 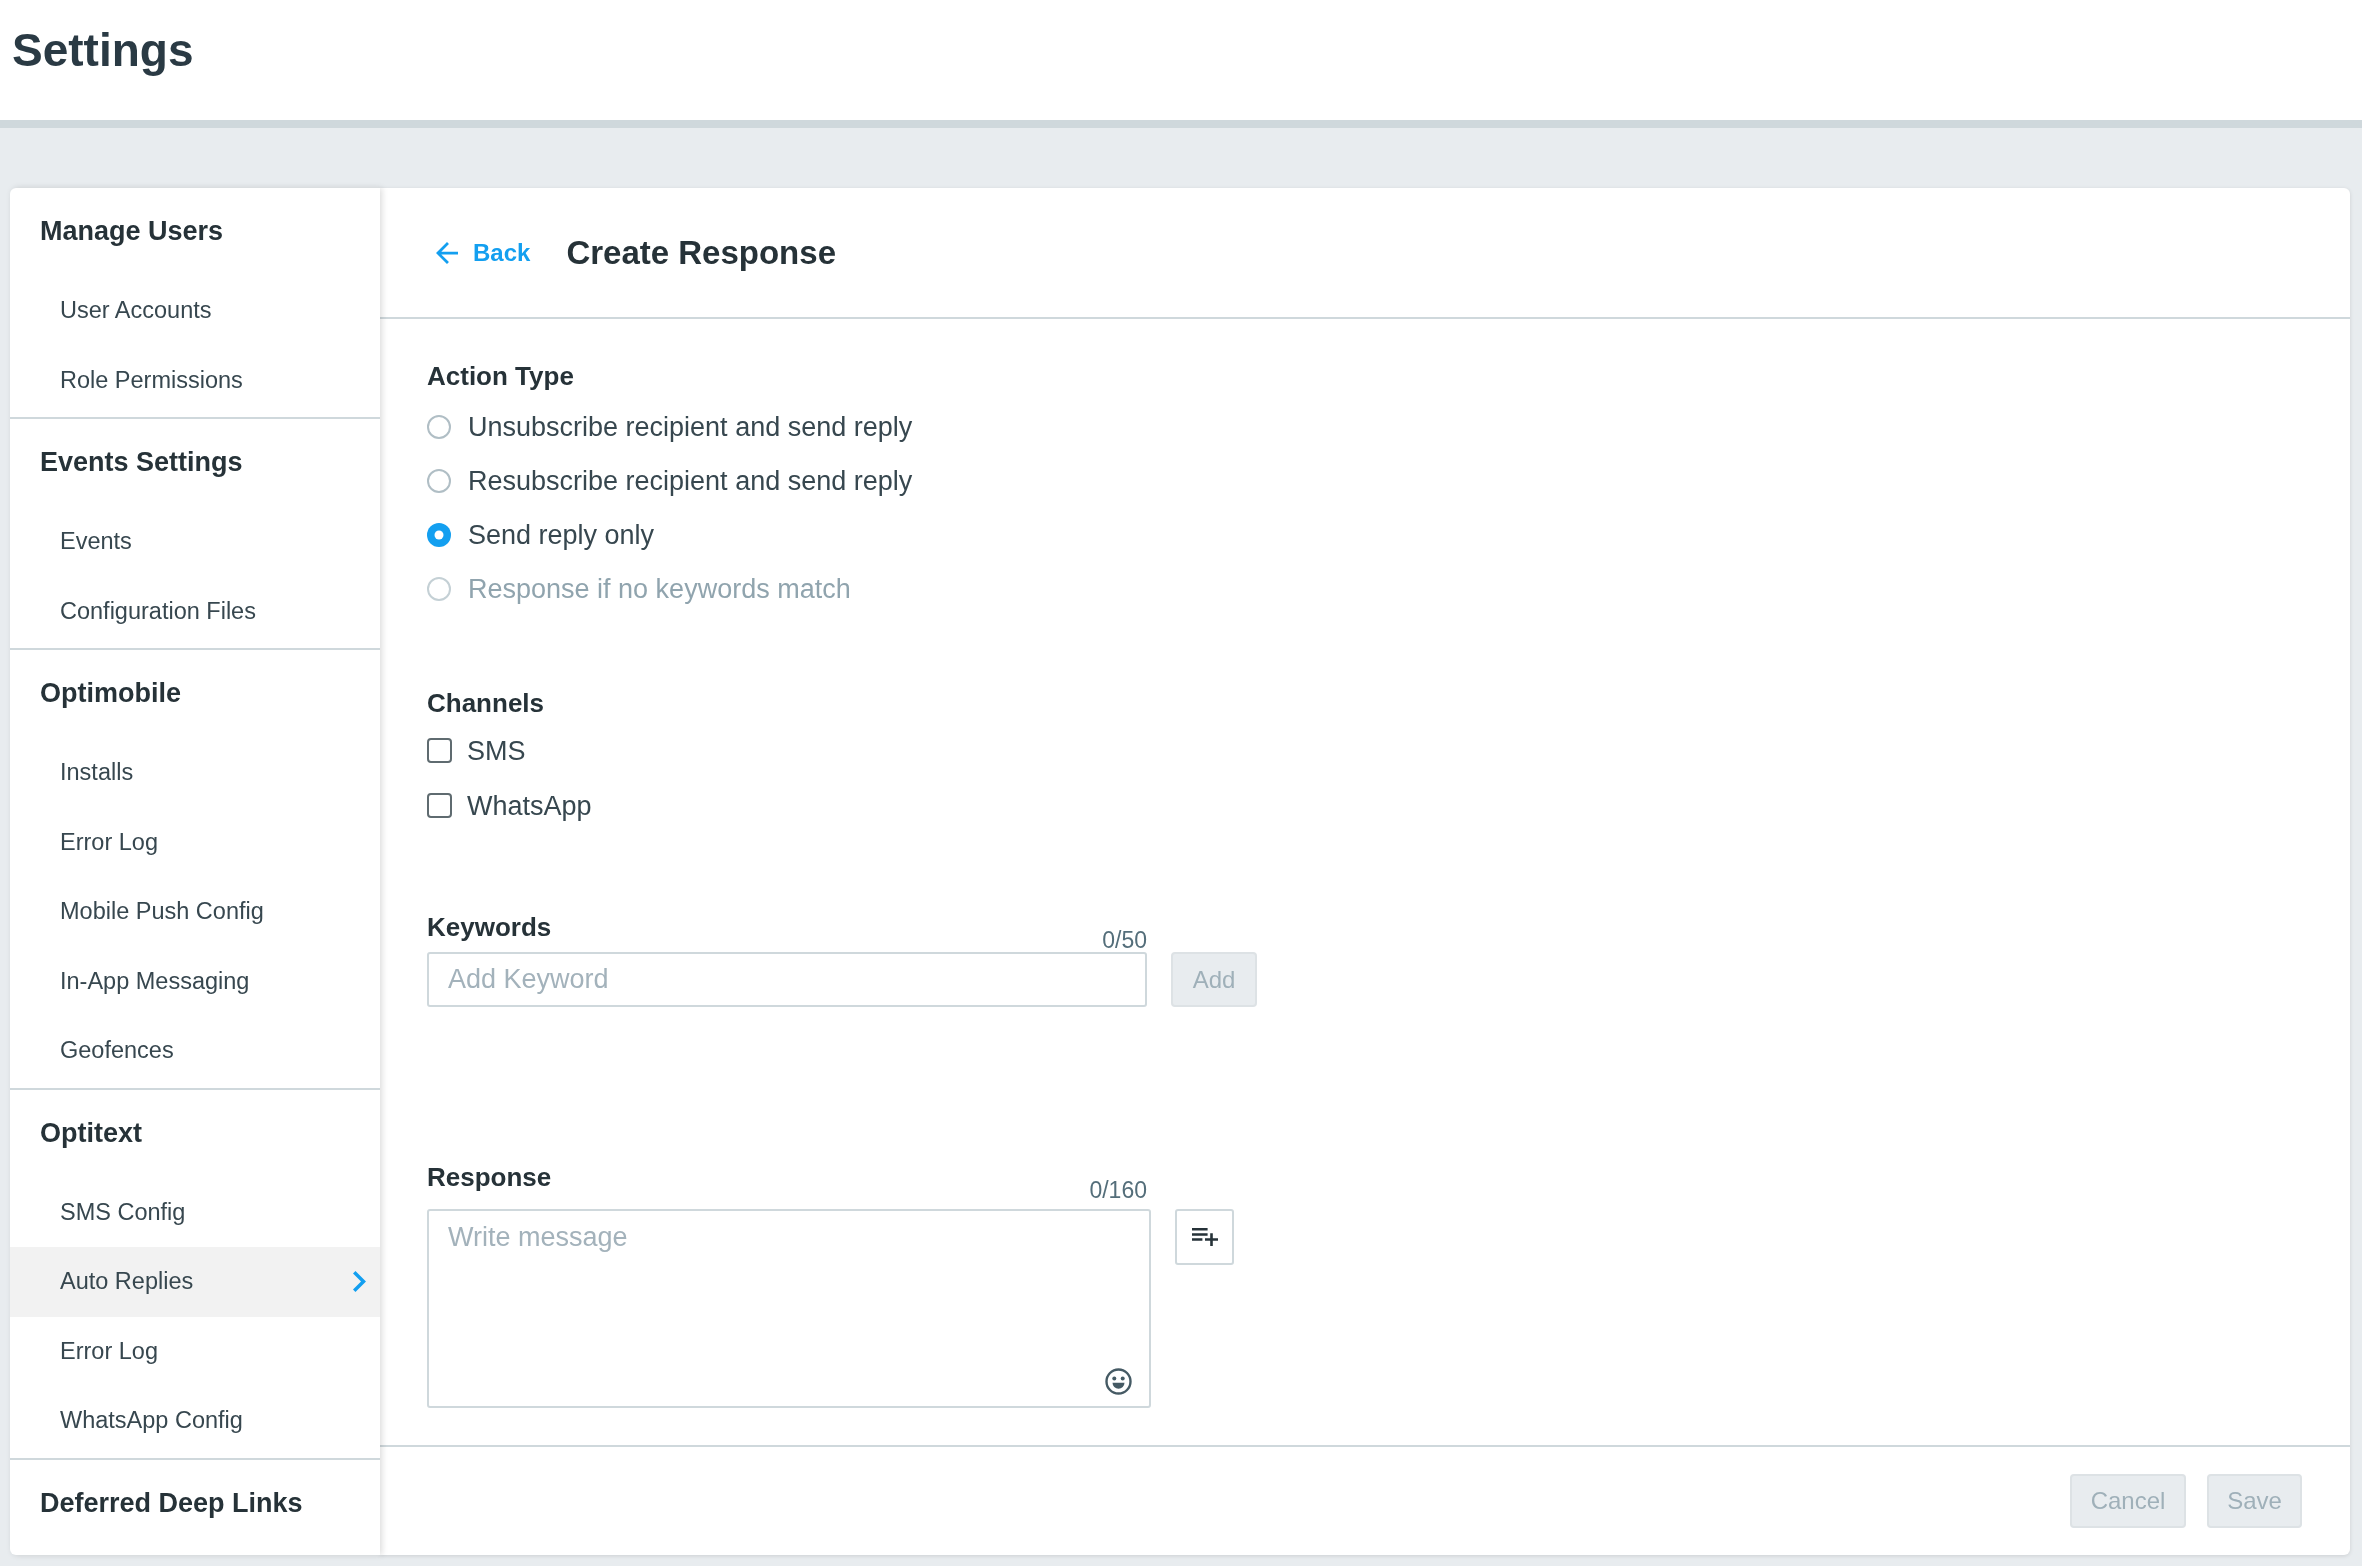 What do you see at coordinates (195, 380) in the screenshot?
I see `sidebar-item: Role Permissions` at bounding box center [195, 380].